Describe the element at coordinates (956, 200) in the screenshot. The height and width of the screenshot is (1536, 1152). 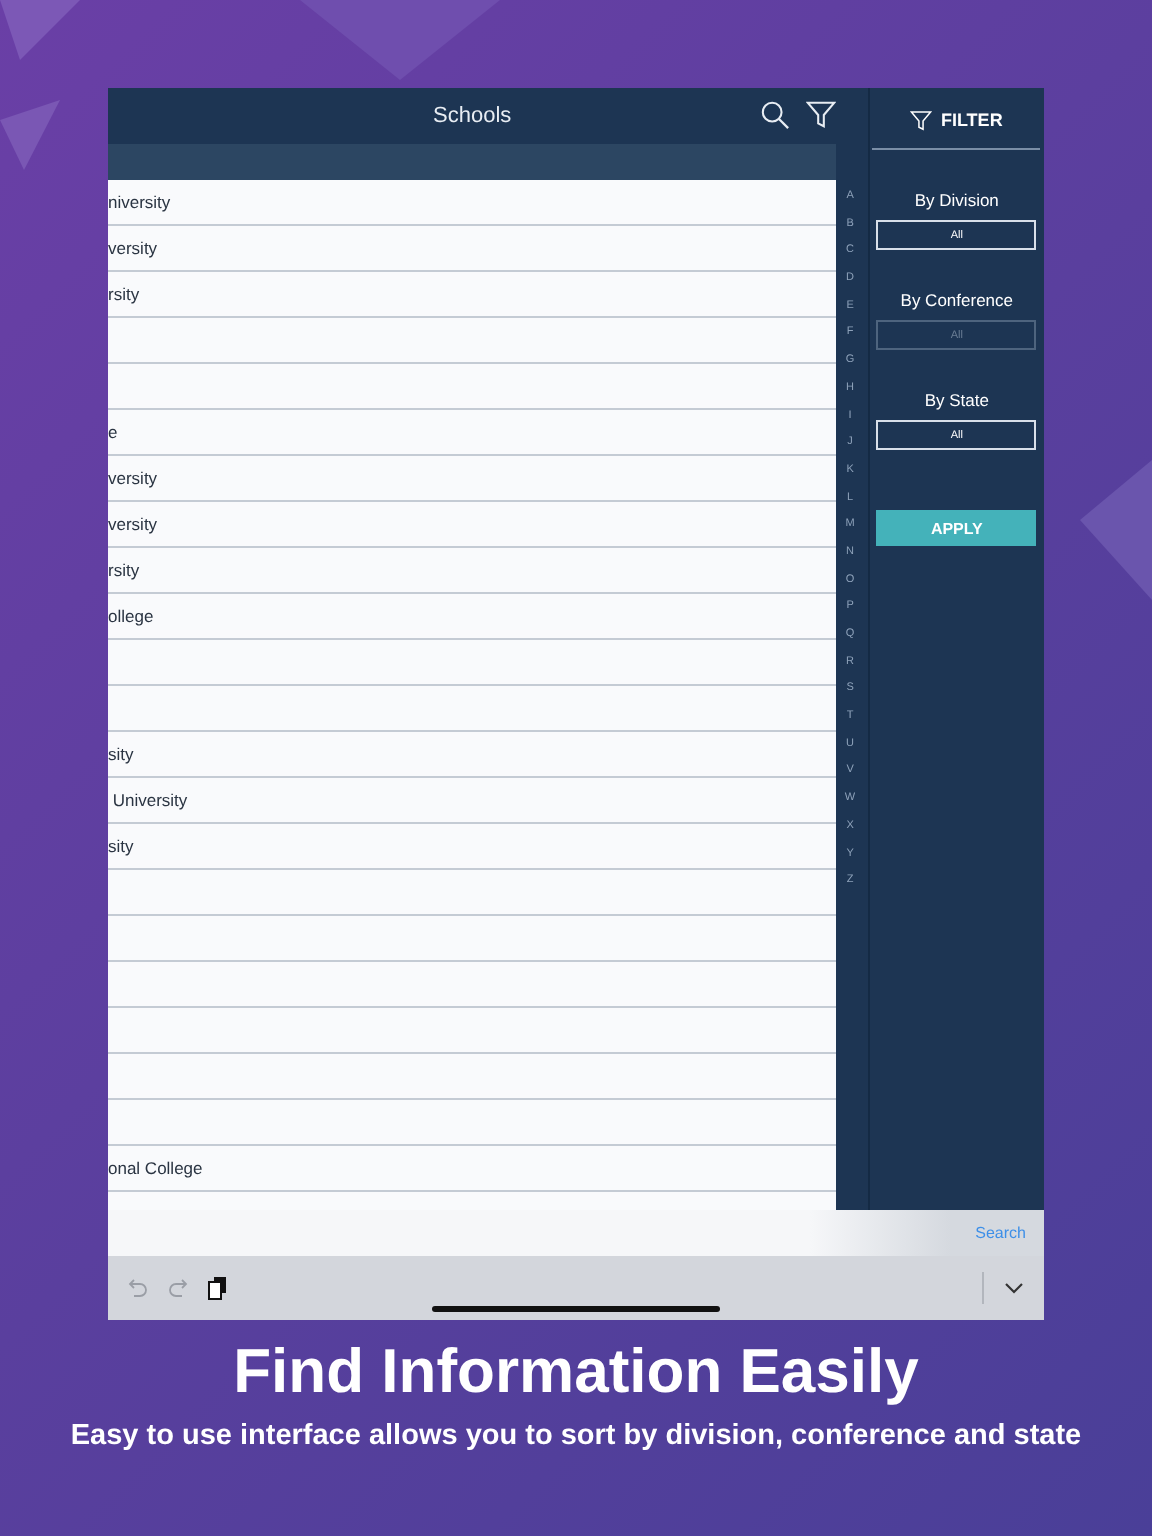
I see `filter-label: By Division` at that location.